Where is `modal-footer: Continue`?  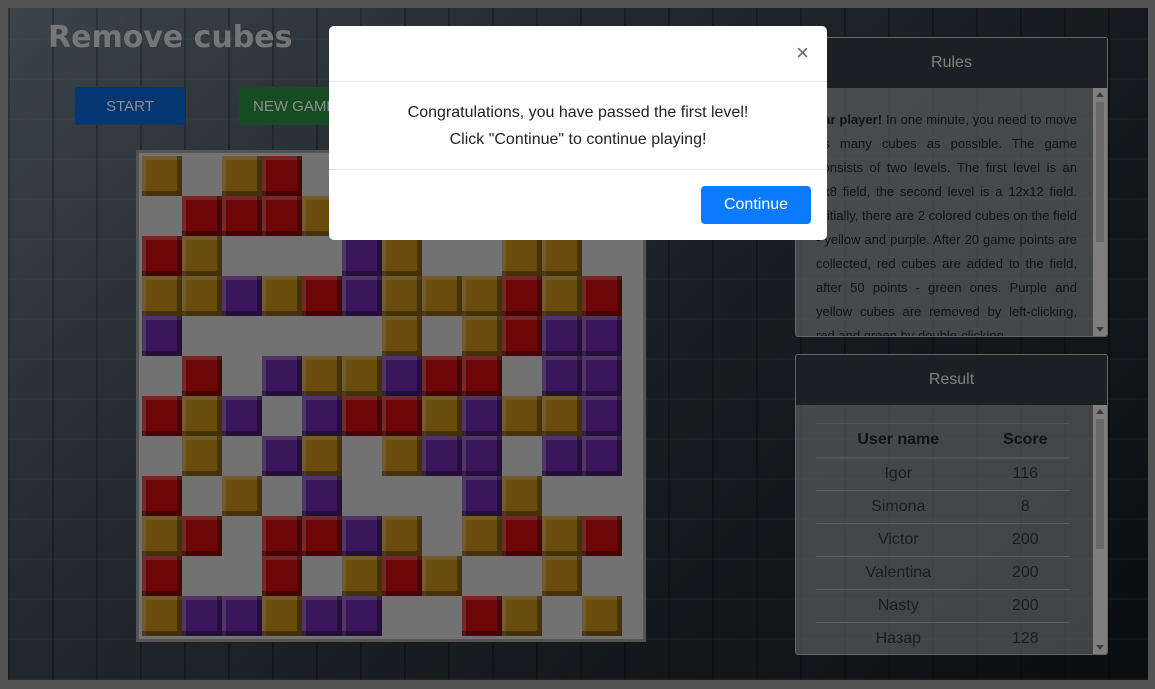
modal-footer: Continue is located at coordinates (578, 205).